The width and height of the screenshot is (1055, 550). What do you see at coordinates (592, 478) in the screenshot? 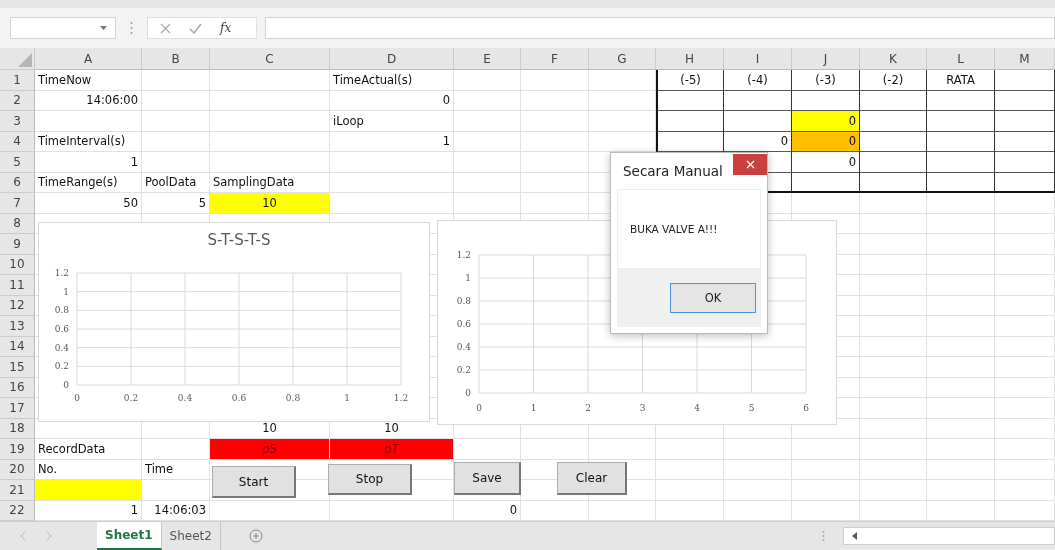
I see `form-button: Clear` at bounding box center [592, 478].